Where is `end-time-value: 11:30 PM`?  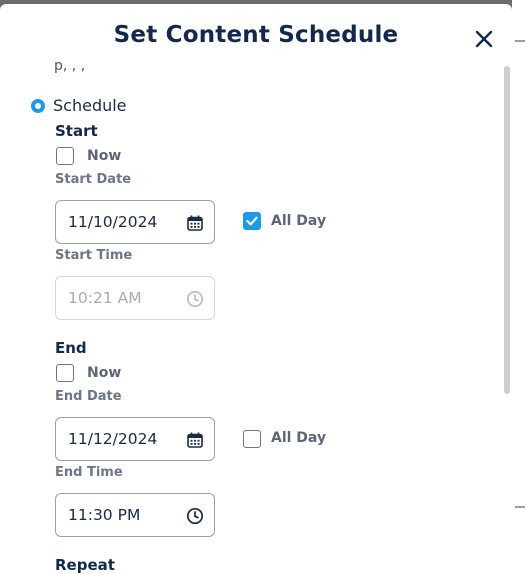 end-time-value: 11:30 PM is located at coordinates (104, 515).